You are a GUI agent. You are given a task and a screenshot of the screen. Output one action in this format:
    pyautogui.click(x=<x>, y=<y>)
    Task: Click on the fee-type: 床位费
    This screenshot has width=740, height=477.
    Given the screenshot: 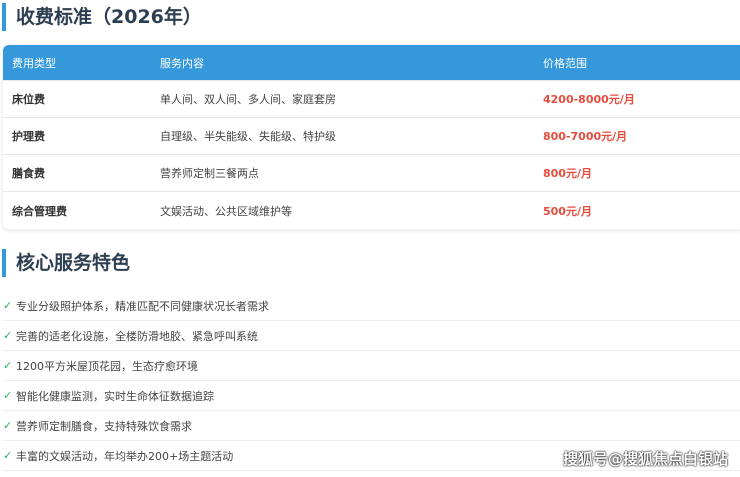 What is the action you would take?
    pyautogui.click(x=28, y=99)
    